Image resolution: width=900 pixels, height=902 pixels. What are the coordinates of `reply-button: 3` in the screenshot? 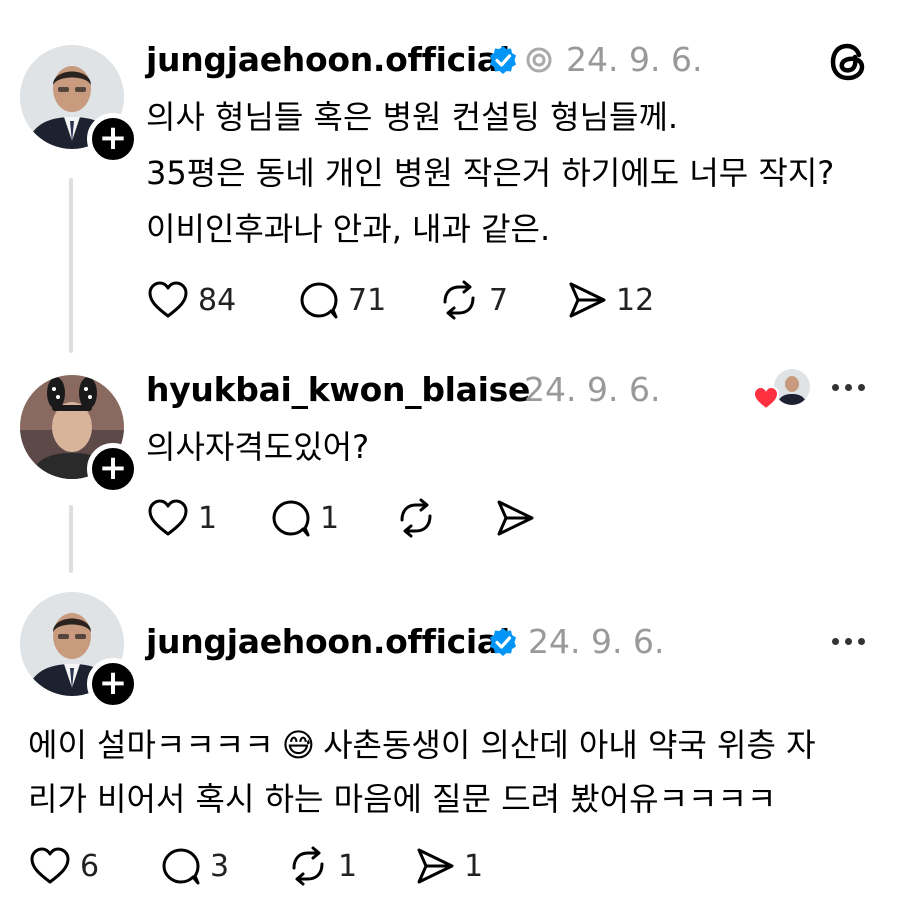 It's located at (194, 866).